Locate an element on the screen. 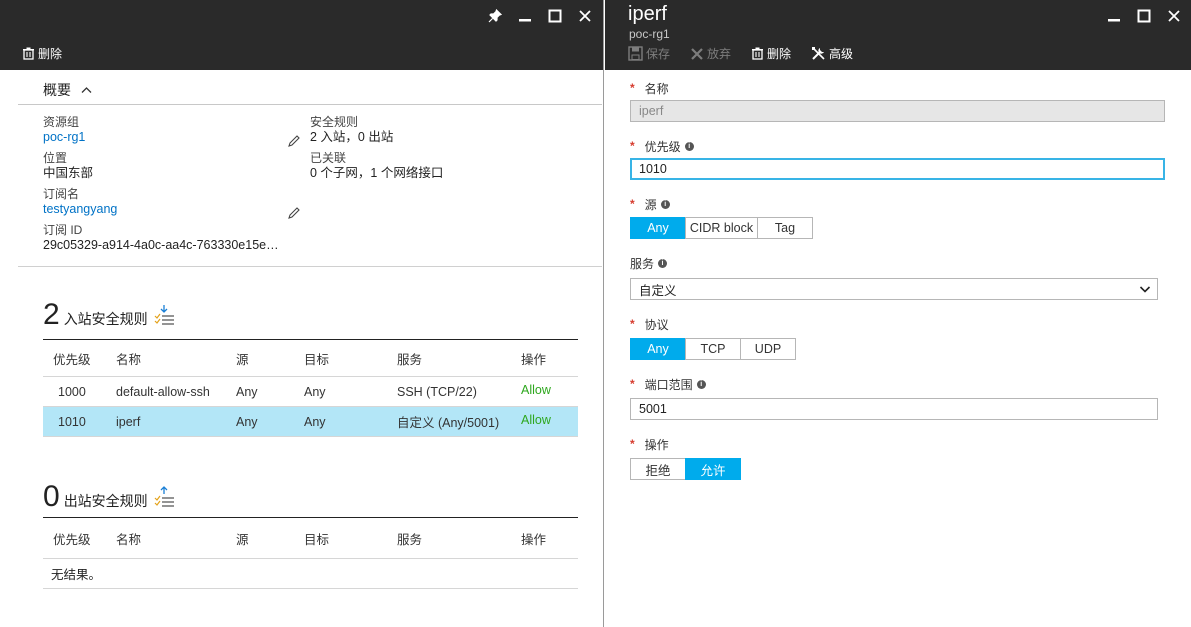 This screenshot has height=627, width=1191. discard-button: 放弃 is located at coordinates (710, 53).